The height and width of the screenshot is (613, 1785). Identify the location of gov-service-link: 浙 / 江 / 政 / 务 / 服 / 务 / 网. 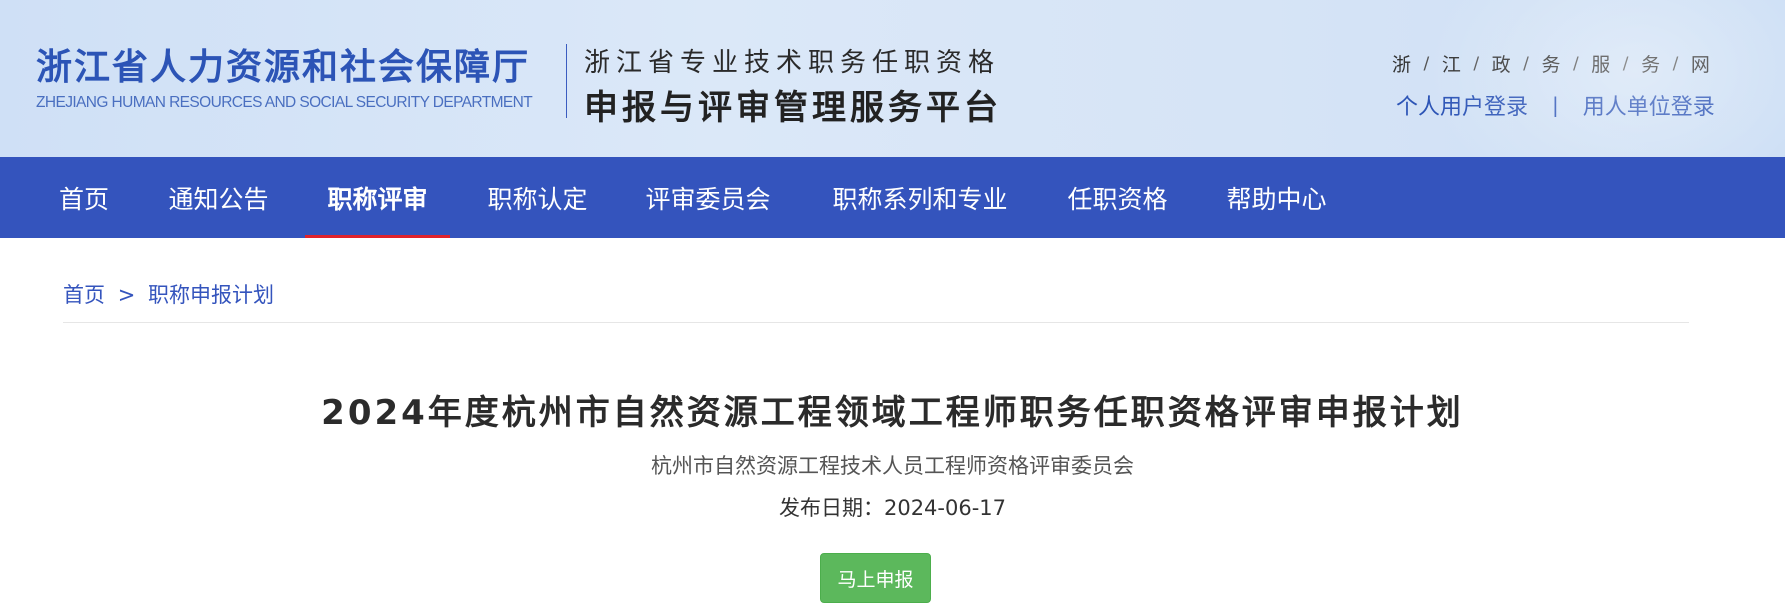
(1551, 63).